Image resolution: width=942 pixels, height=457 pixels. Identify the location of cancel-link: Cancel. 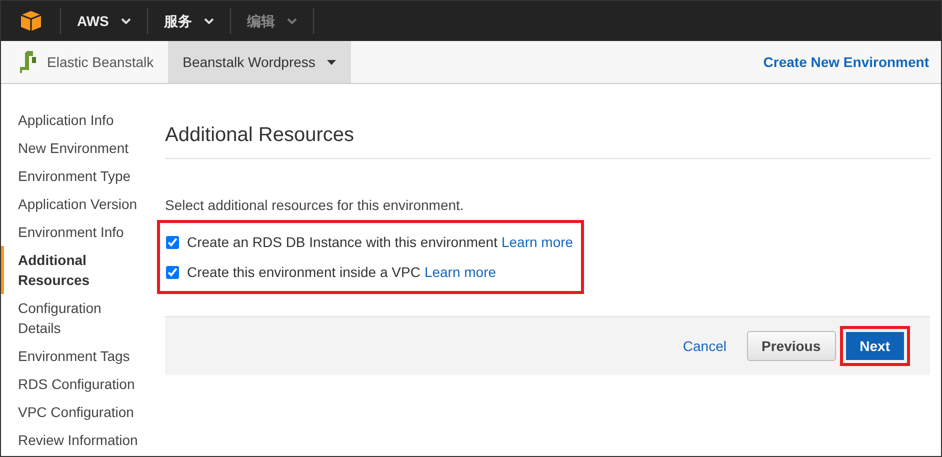
(704, 346).